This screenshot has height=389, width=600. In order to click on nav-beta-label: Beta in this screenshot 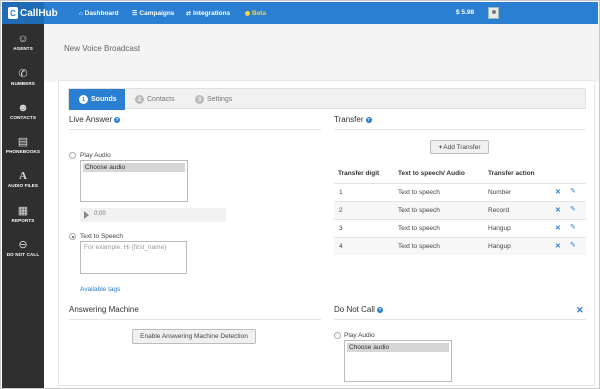, I will do `click(259, 13)`.